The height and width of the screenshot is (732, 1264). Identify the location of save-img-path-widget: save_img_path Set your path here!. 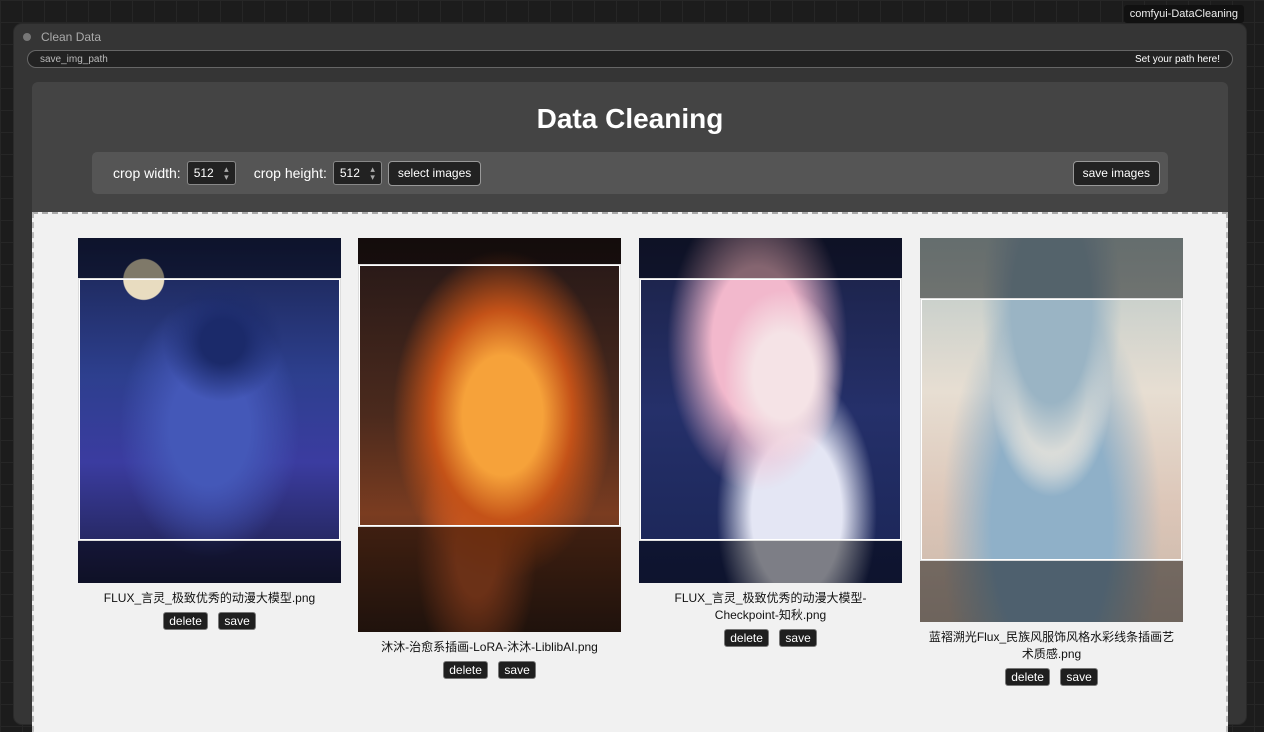
(630, 59).